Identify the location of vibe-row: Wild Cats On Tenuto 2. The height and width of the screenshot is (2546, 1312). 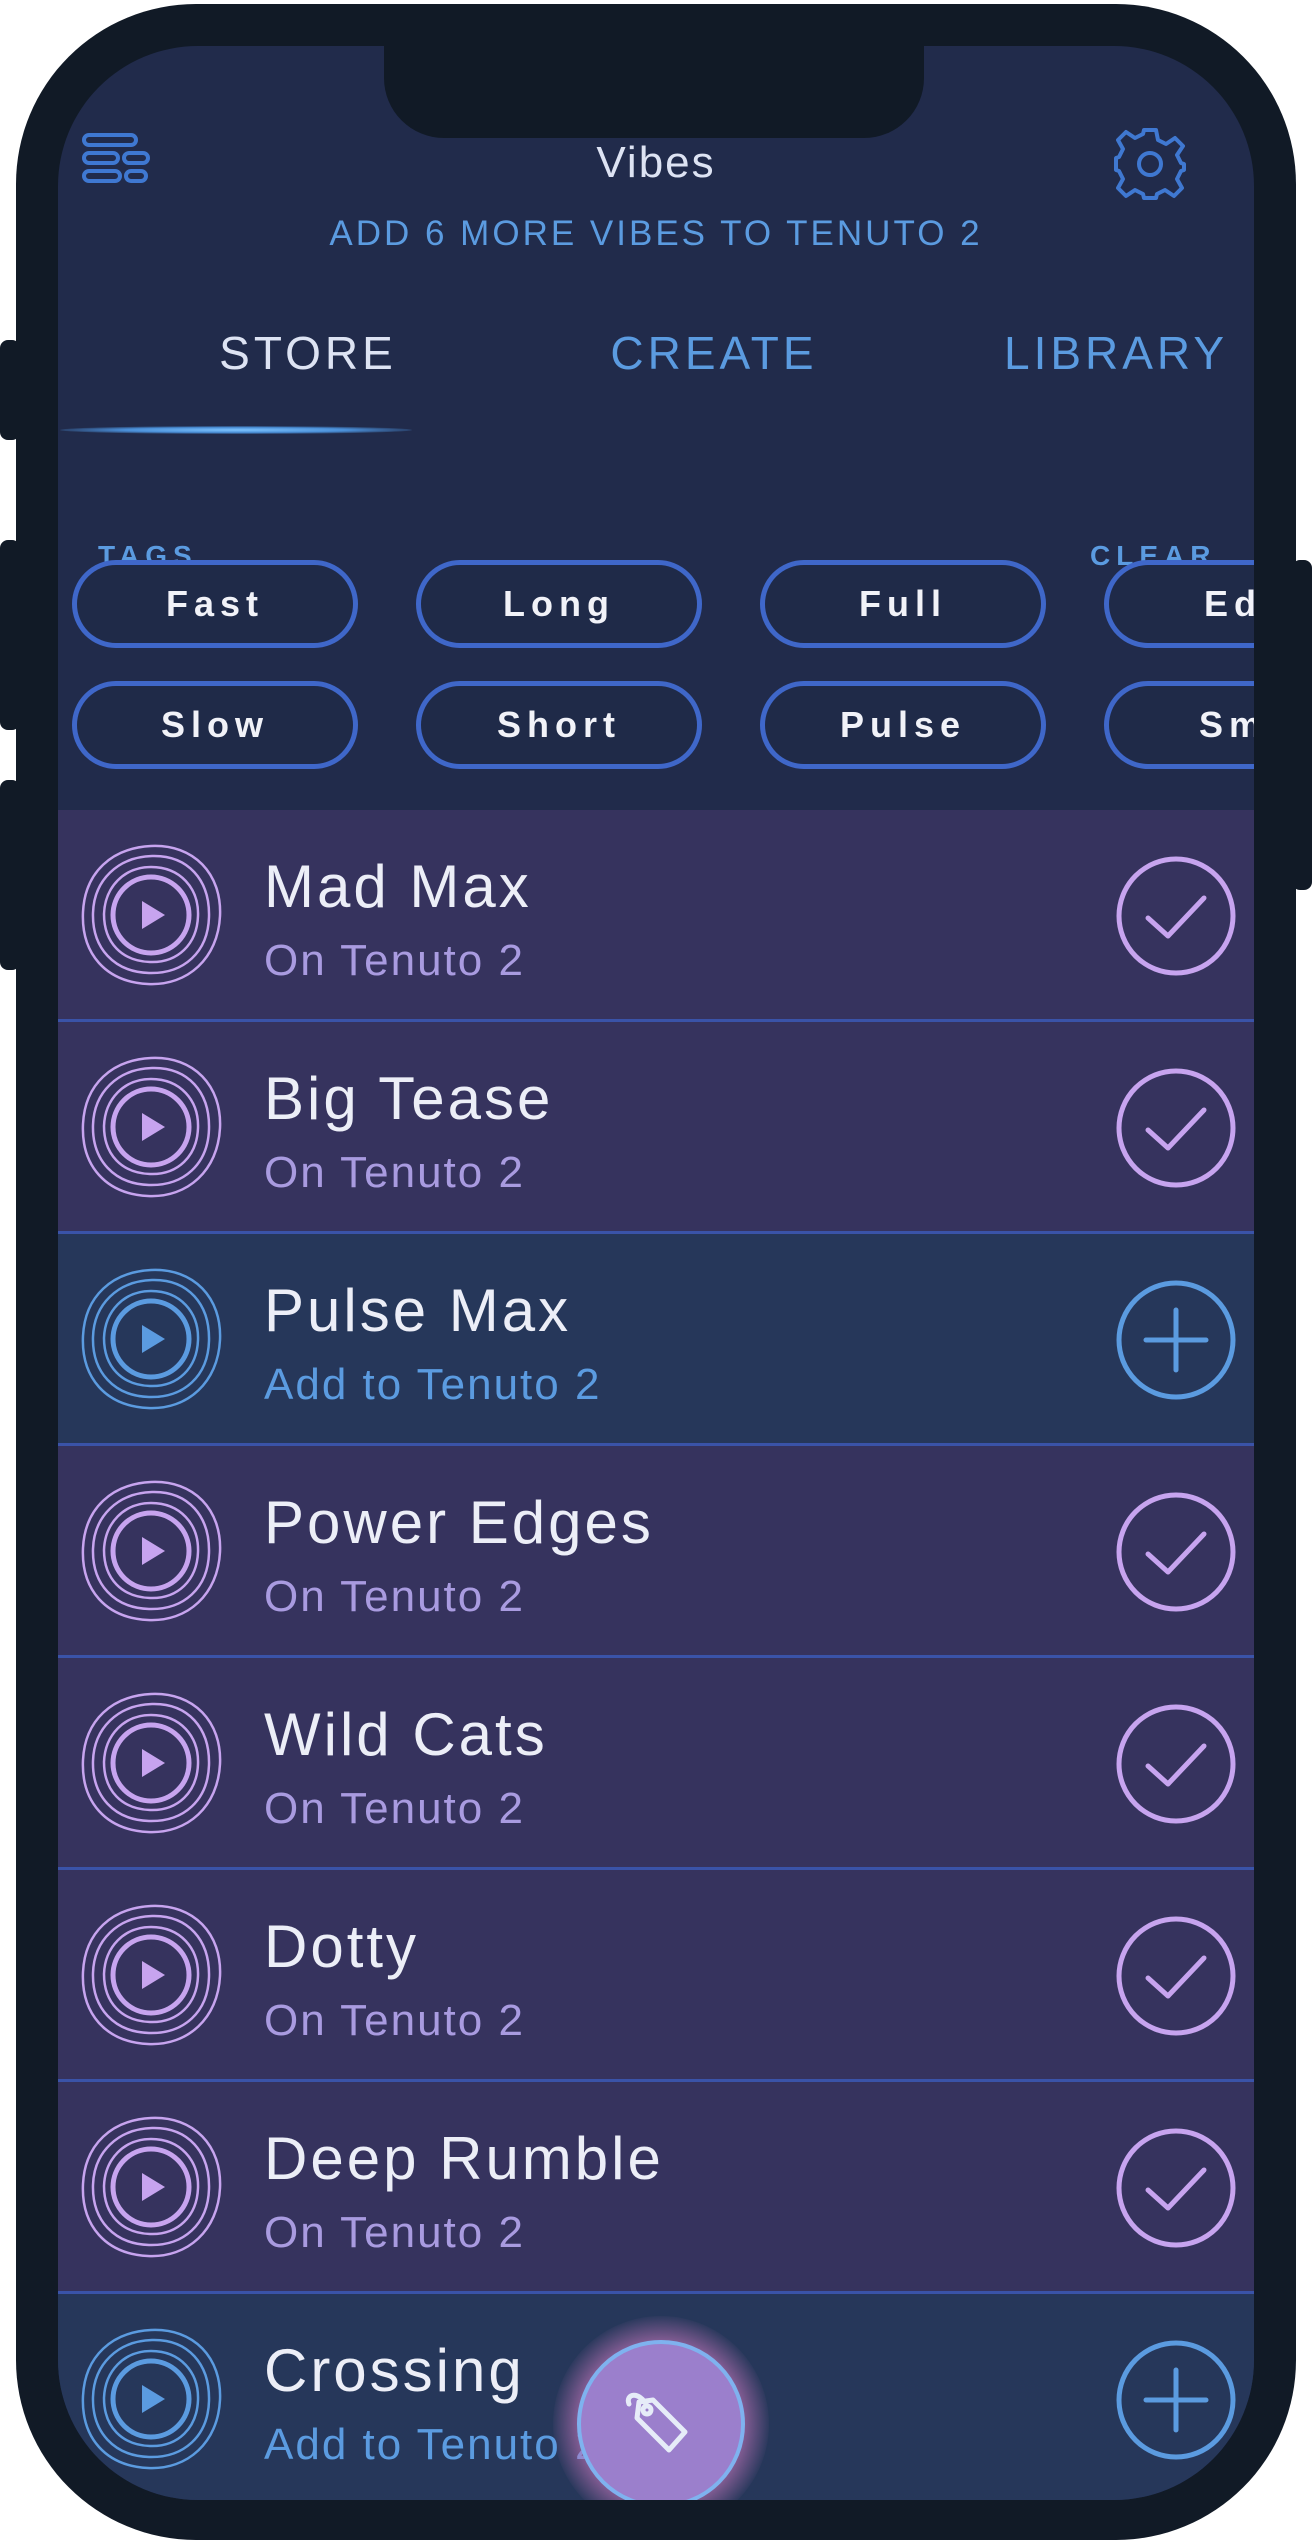
(656, 1764).